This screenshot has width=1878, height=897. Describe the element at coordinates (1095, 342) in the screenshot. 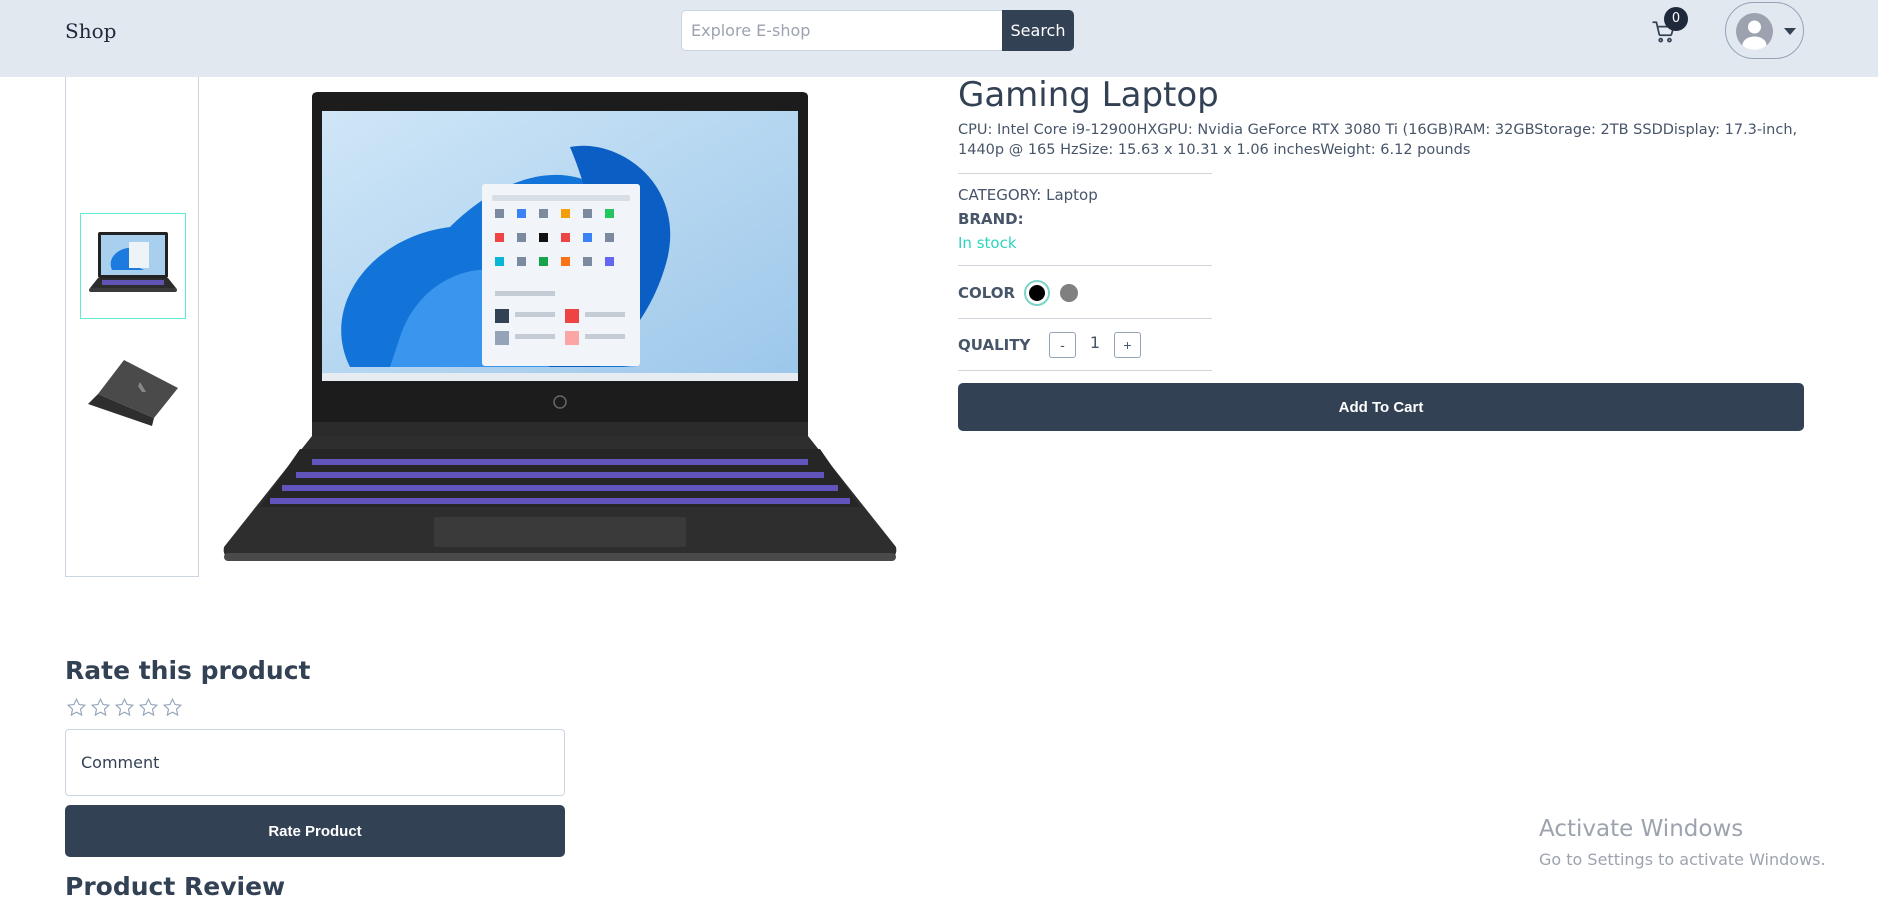

I see `quantity-value: 1` at that location.